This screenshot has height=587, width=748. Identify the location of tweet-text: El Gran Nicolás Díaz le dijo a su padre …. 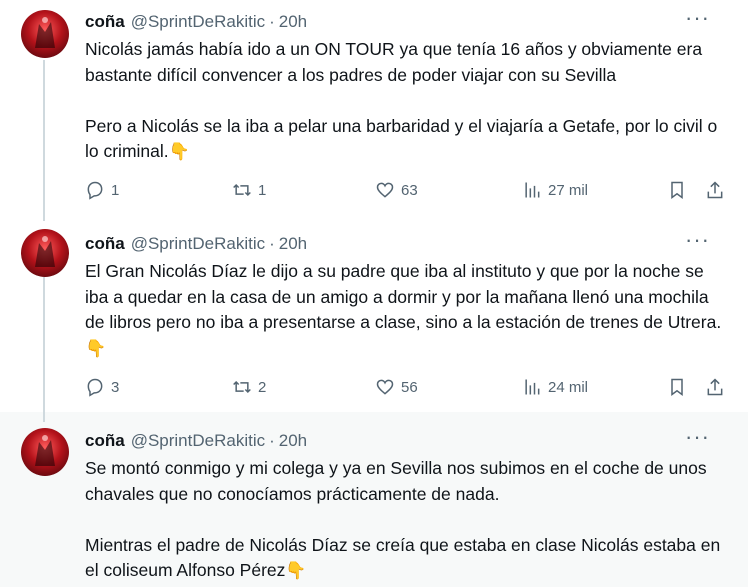
(405, 310).